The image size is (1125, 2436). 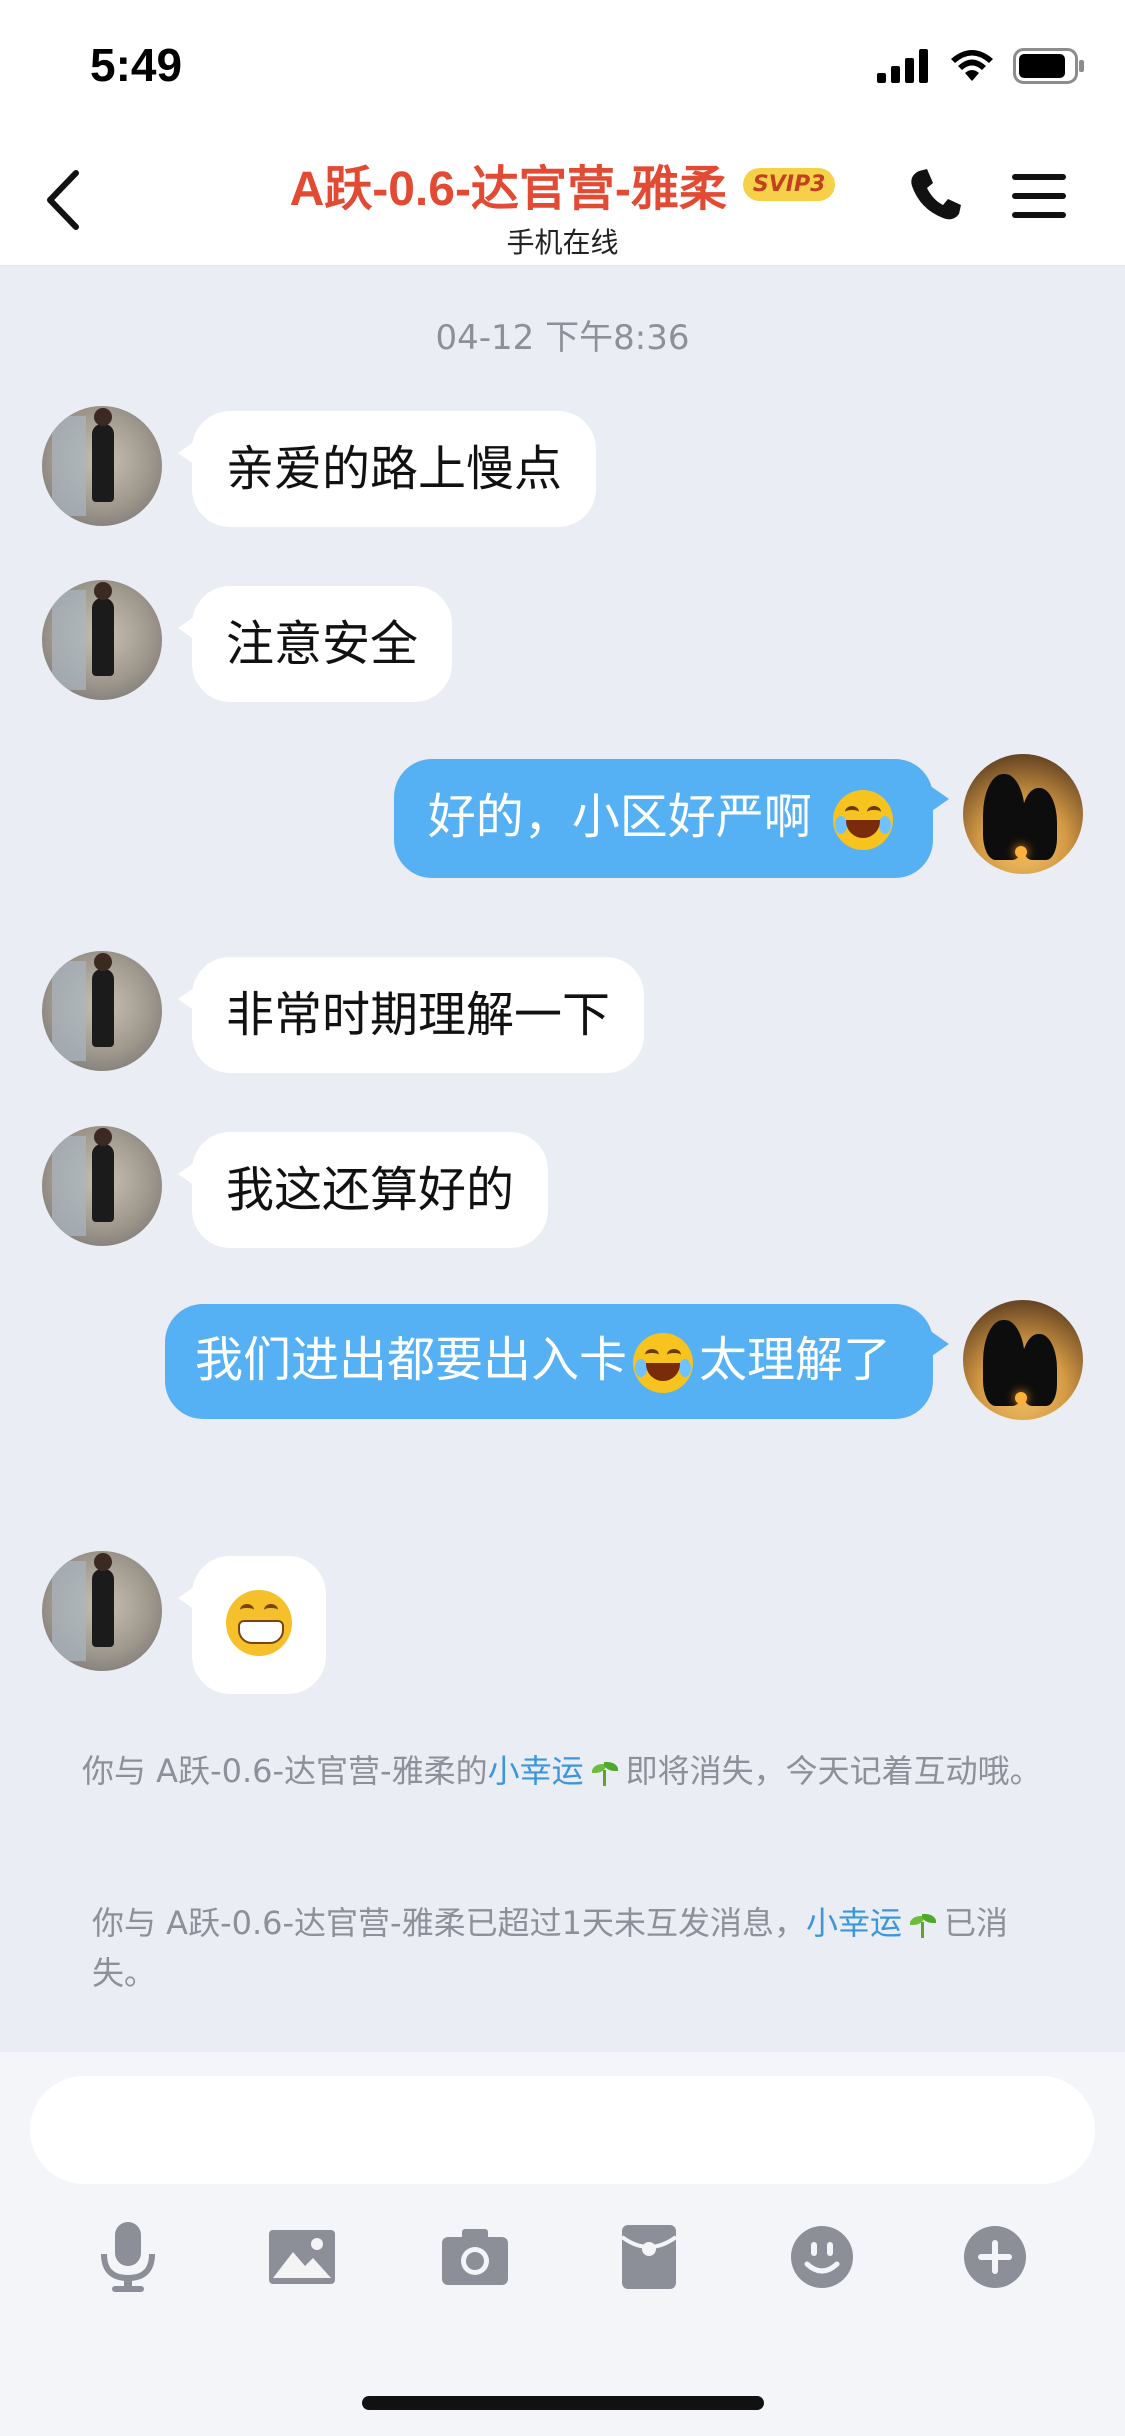 I want to click on message-bubble-incoming, so click(x=252, y=1625).